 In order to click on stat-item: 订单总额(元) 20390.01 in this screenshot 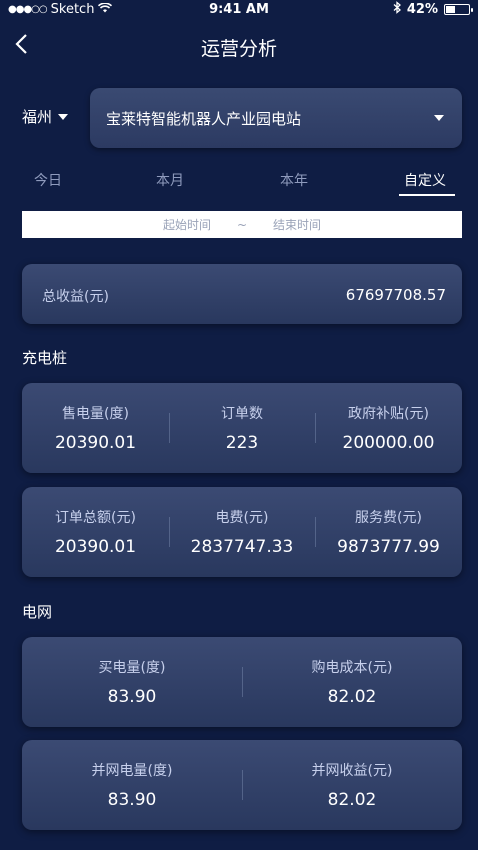, I will do `click(95, 532)`.